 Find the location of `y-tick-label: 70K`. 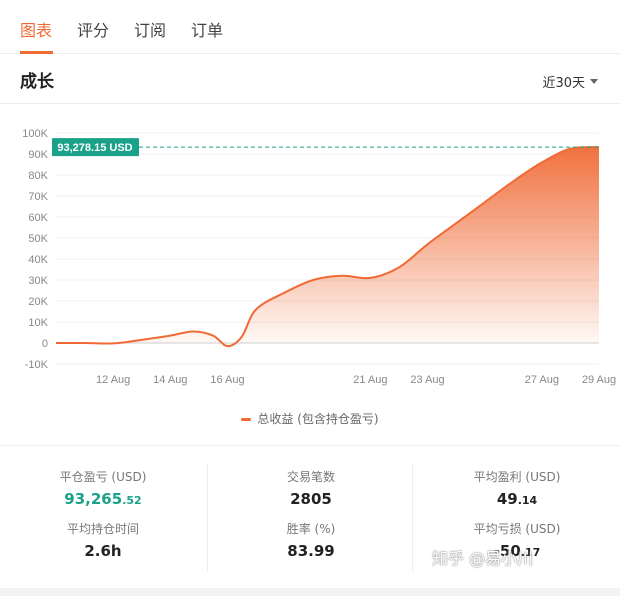

y-tick-label: 70K is located at coordinates (38, 197).